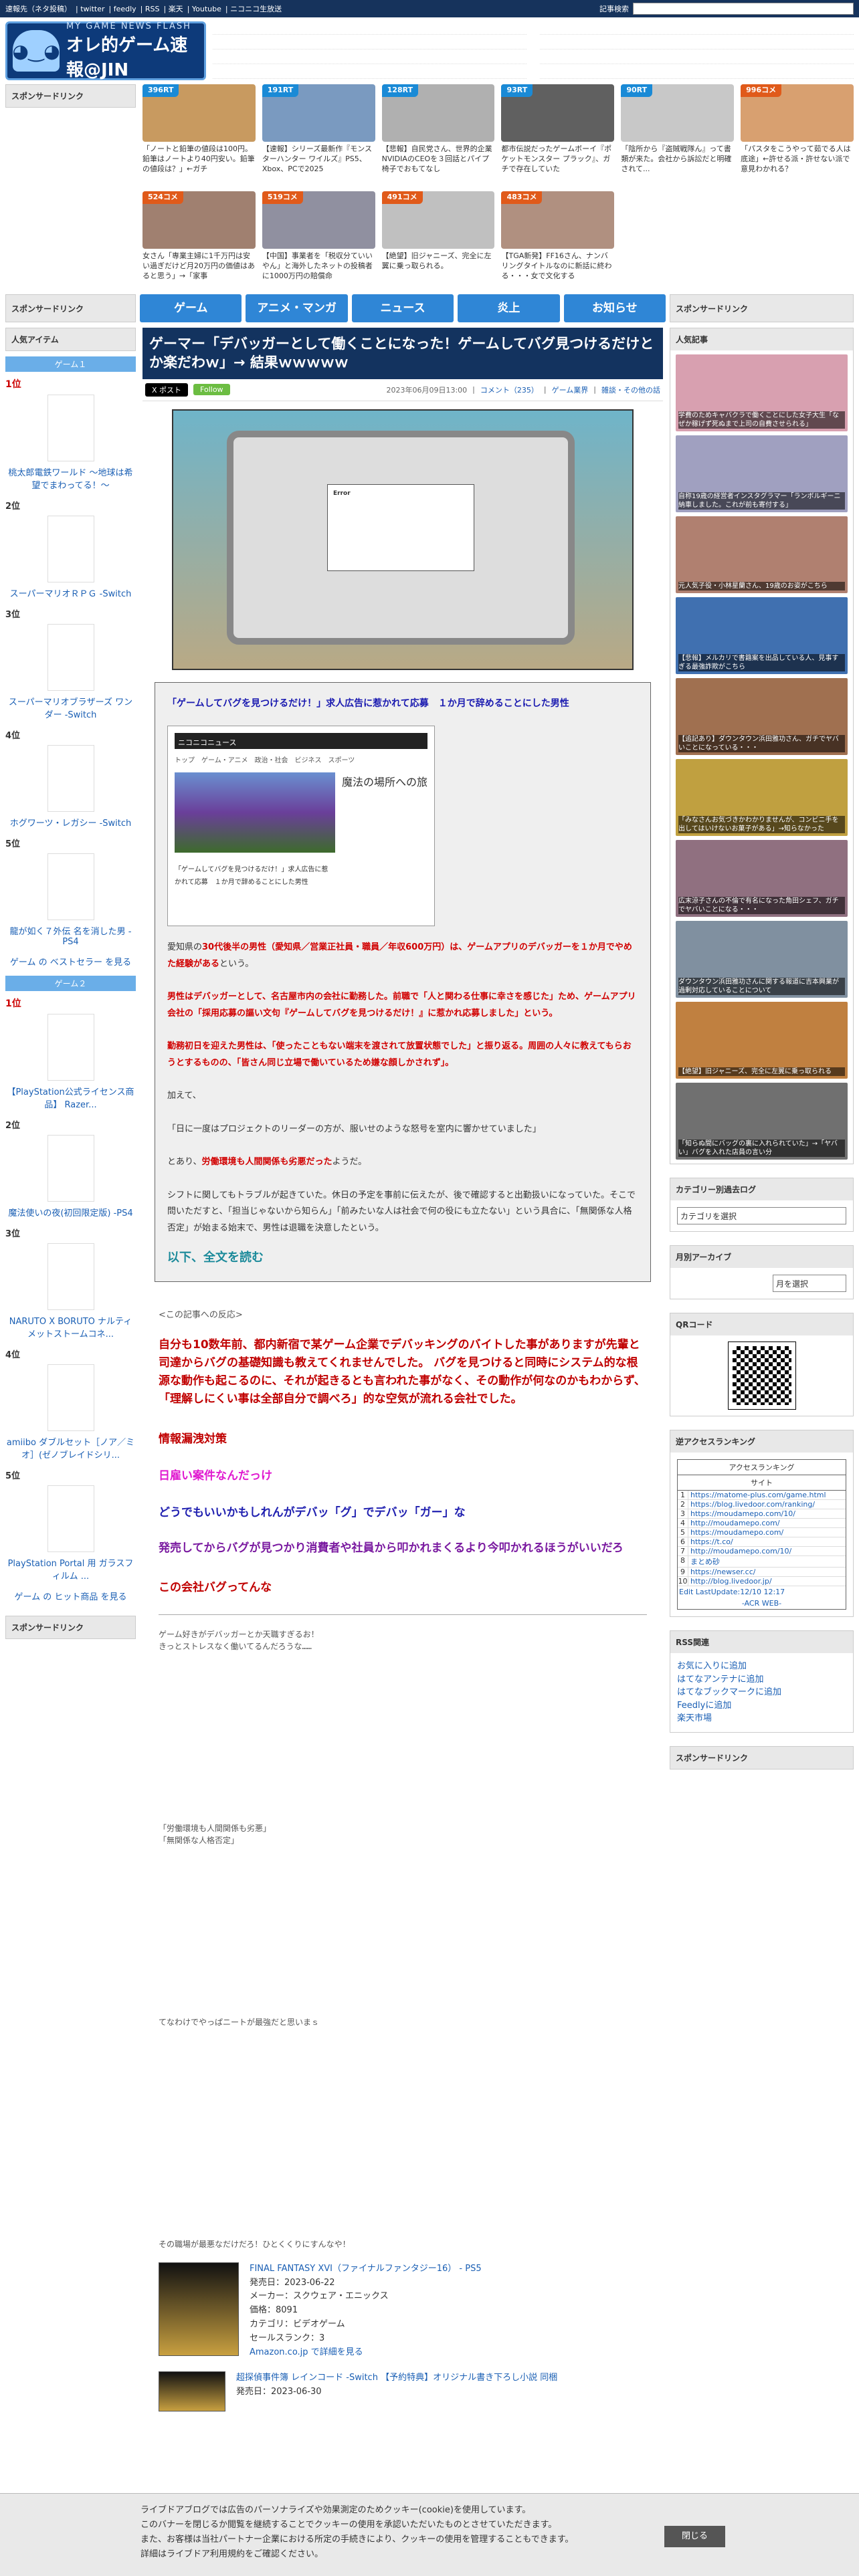  What do you see at coordinates (256, 9) in the screenshot?
I see `top-link: ニコニコ生放送` at bounding box center [256, 9].